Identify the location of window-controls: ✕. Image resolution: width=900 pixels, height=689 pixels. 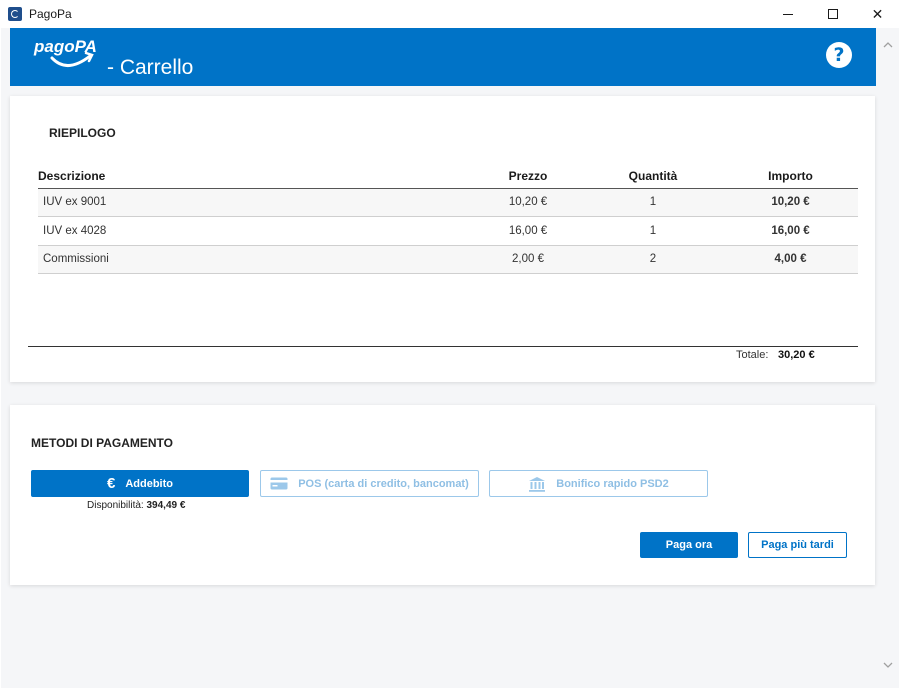
(832, 14).